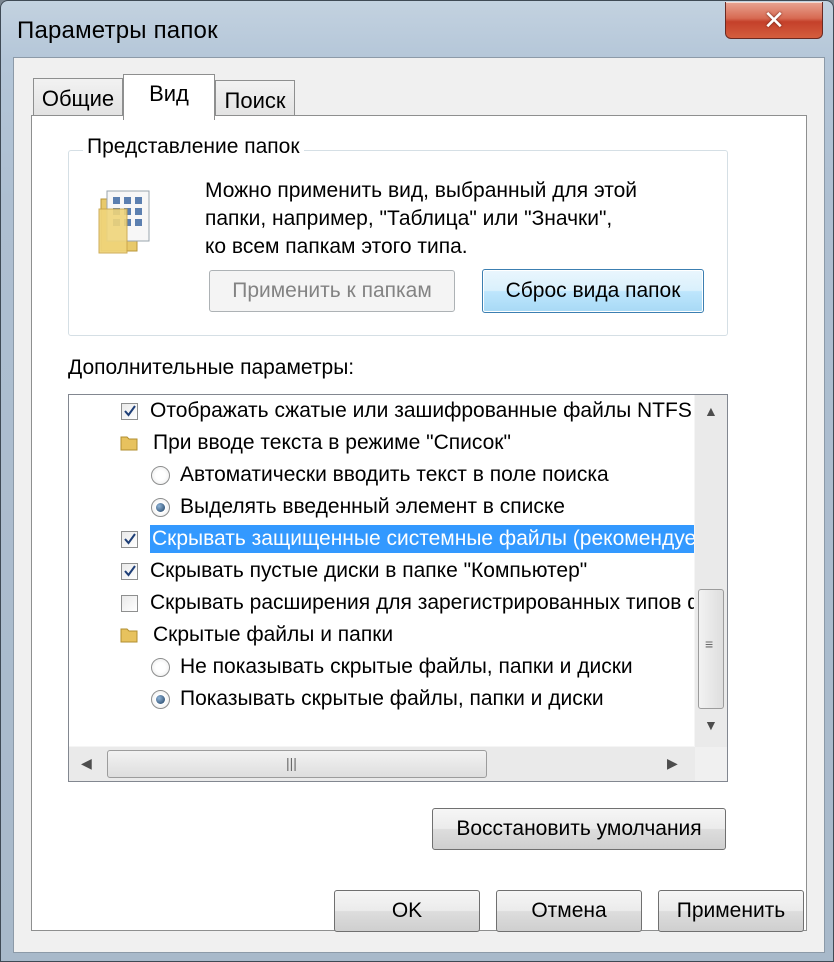 The height and width of the screenshot is (962, 834). I want to click on description-line: ко всем папкам этого типа., so click(336, 246).